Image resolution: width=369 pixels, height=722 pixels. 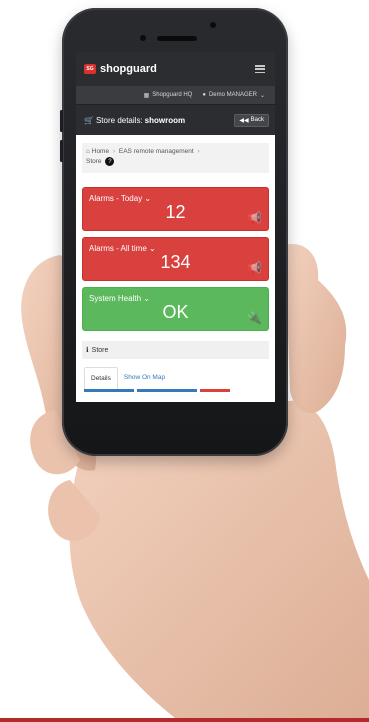 I want to click on system-health-tile: System Health ⌄ OK 🔌, so click(x=175, y=309).